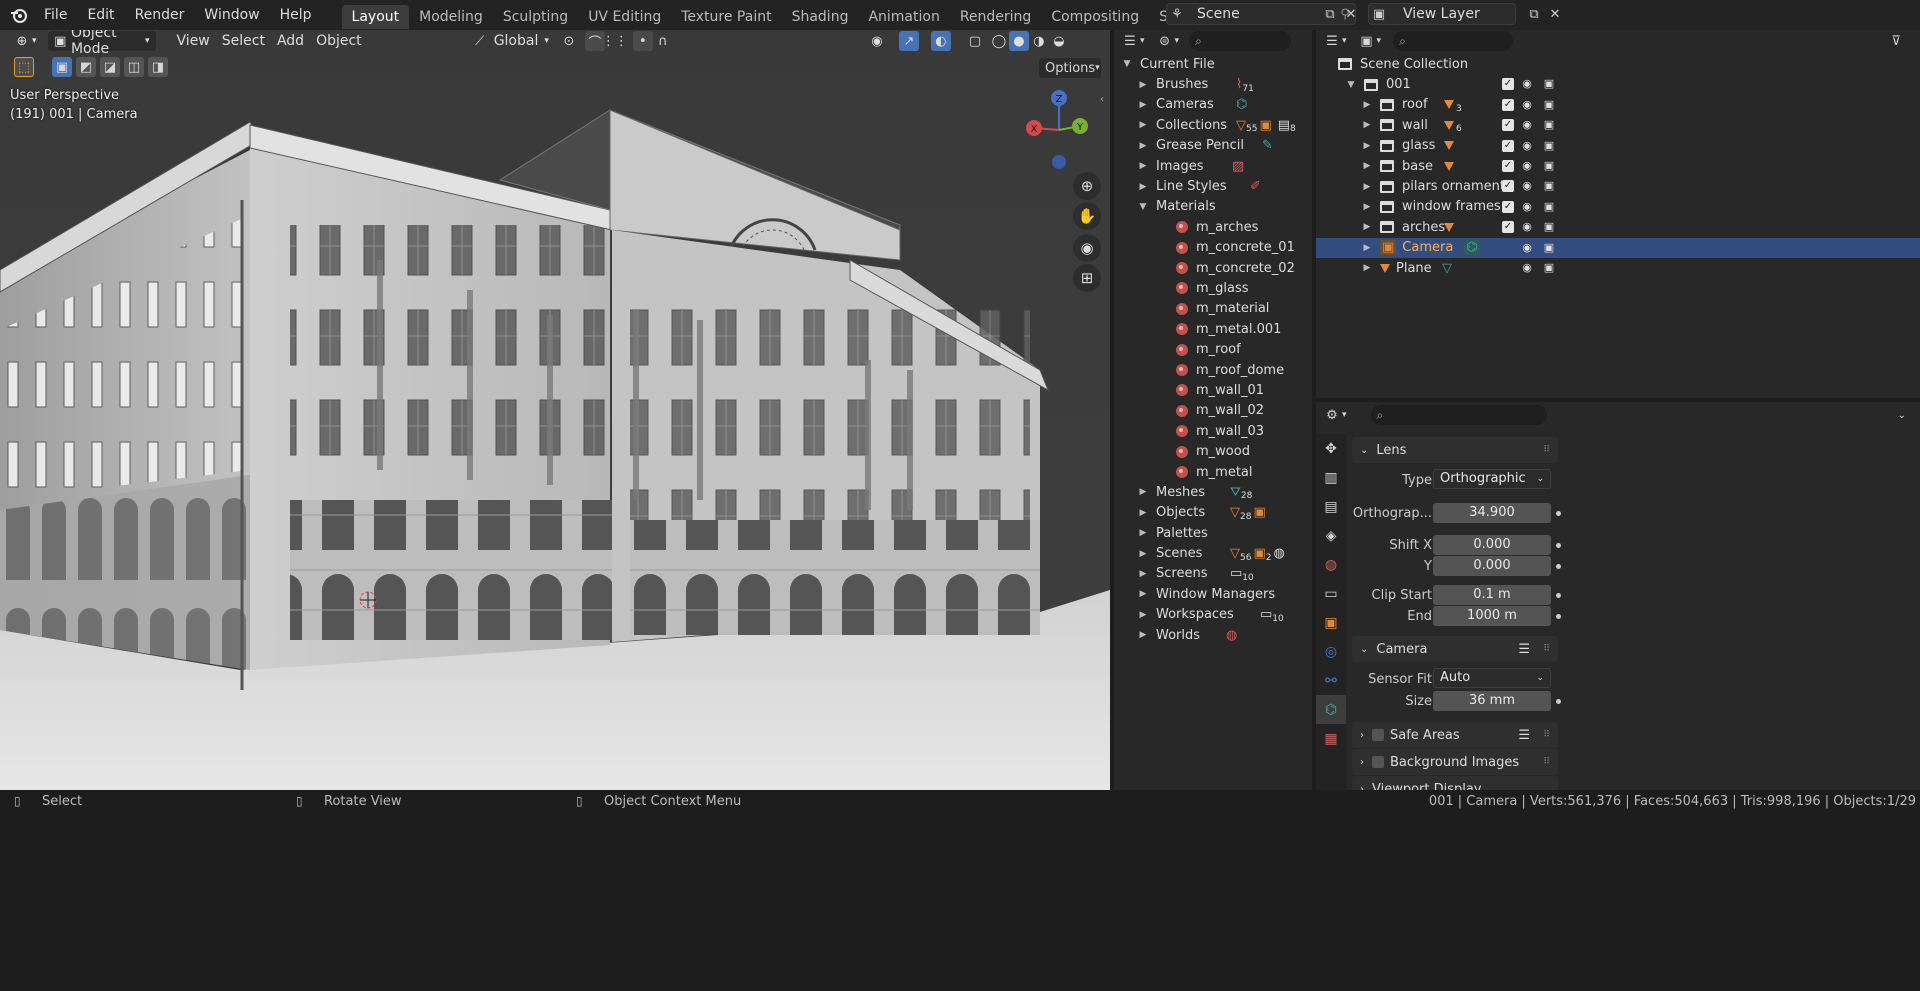 The image size is (1920, 991). Describe the element at coordinates (24, 67) in the screenshot. I see `select-tool-icon: ⬚` at that location.